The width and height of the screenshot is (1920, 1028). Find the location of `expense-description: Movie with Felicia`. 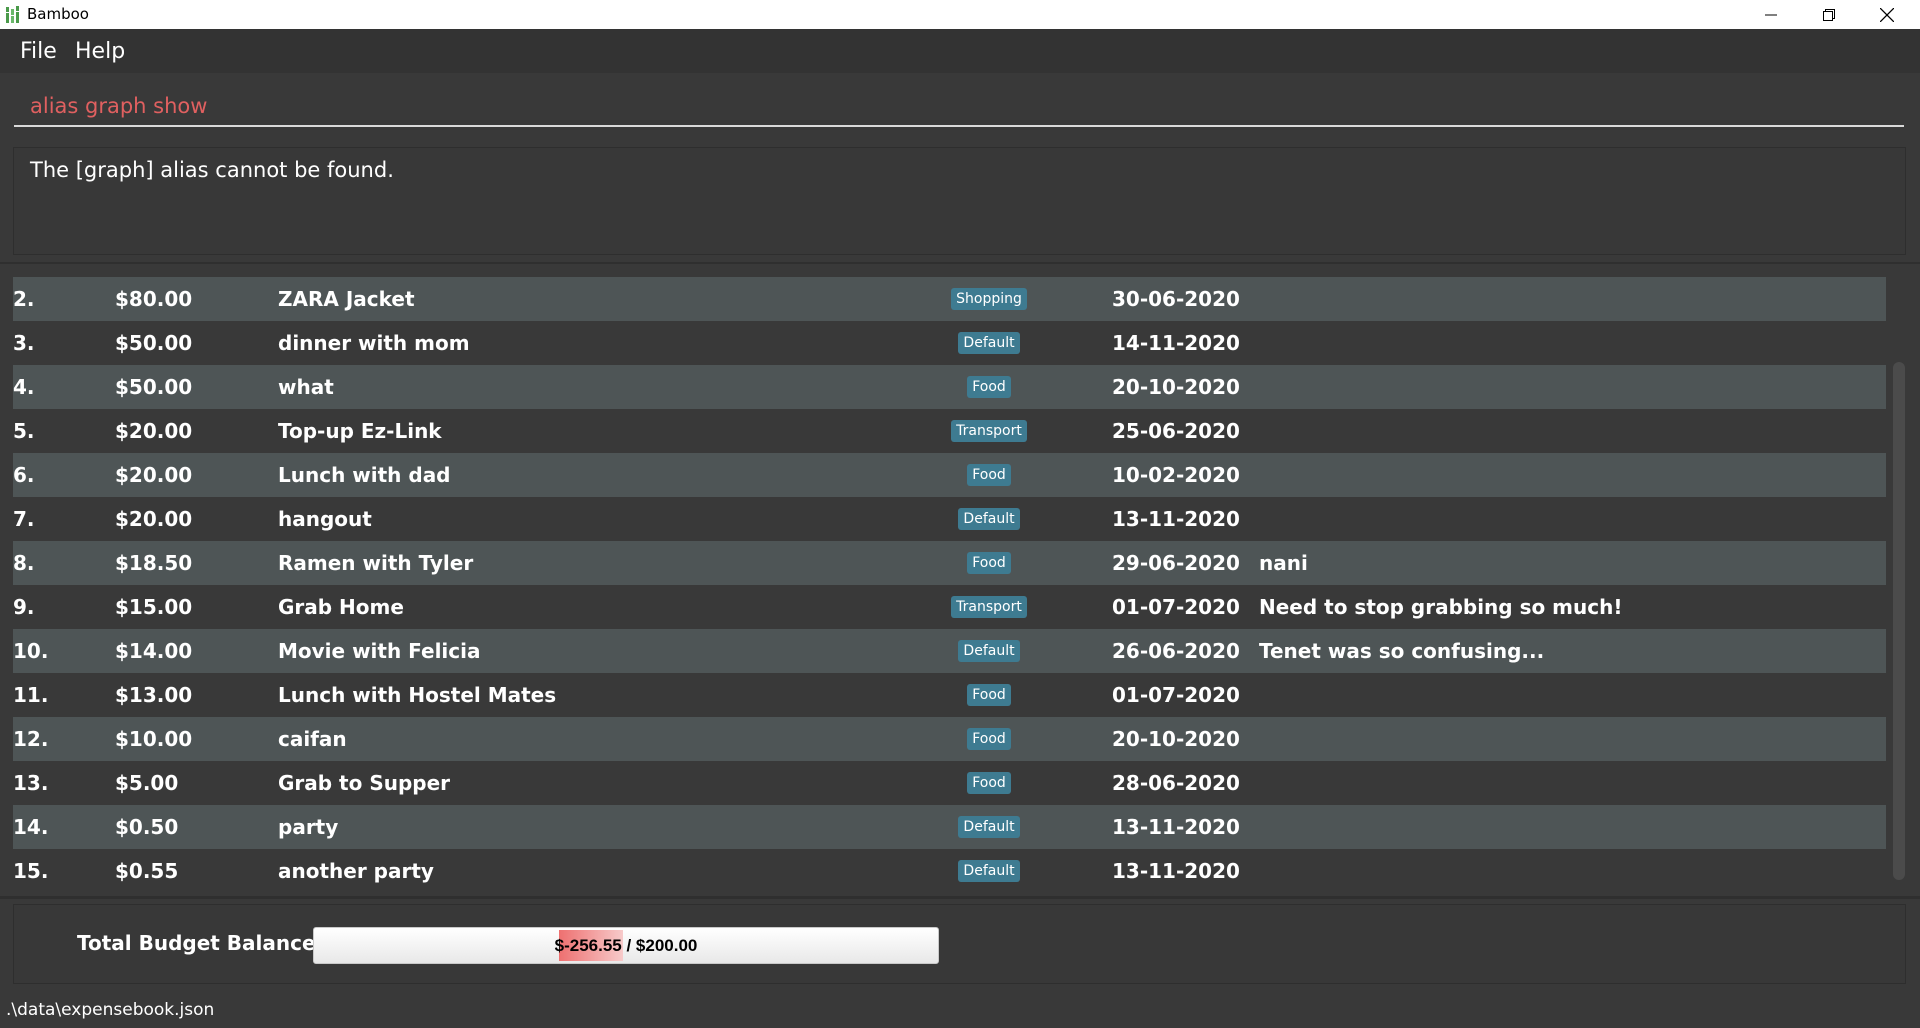

expense-description: Movie with Felicia is located at coordinates (379, 651).